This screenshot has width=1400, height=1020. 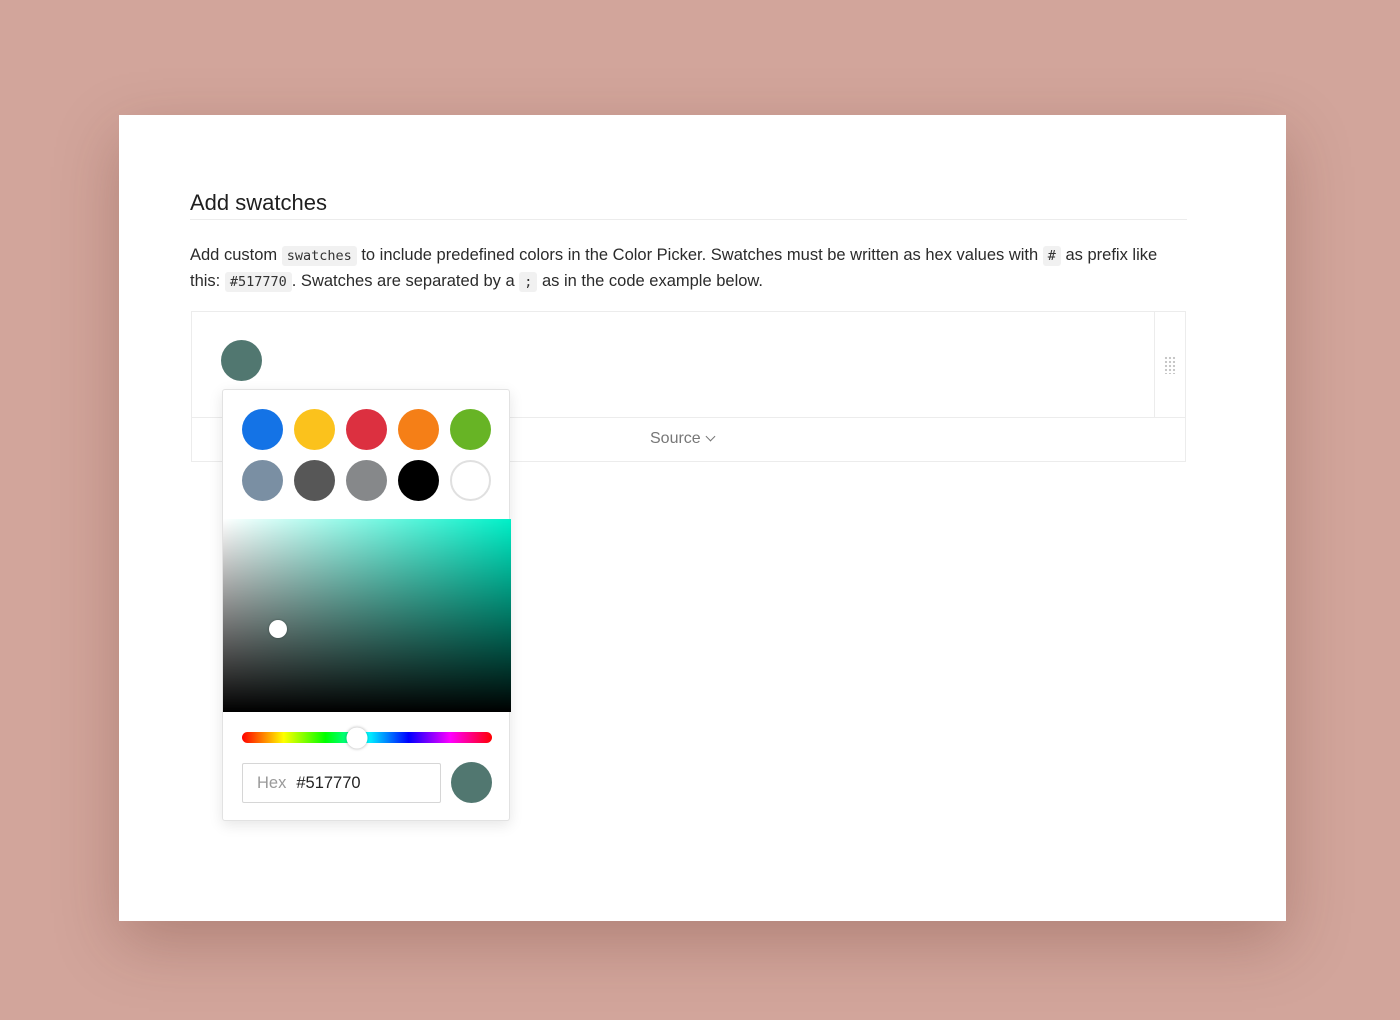 What do you see at coordinates (272, 782) in the screenshot?
I see `hex-label: Hex` at bounding box center [272, 782].